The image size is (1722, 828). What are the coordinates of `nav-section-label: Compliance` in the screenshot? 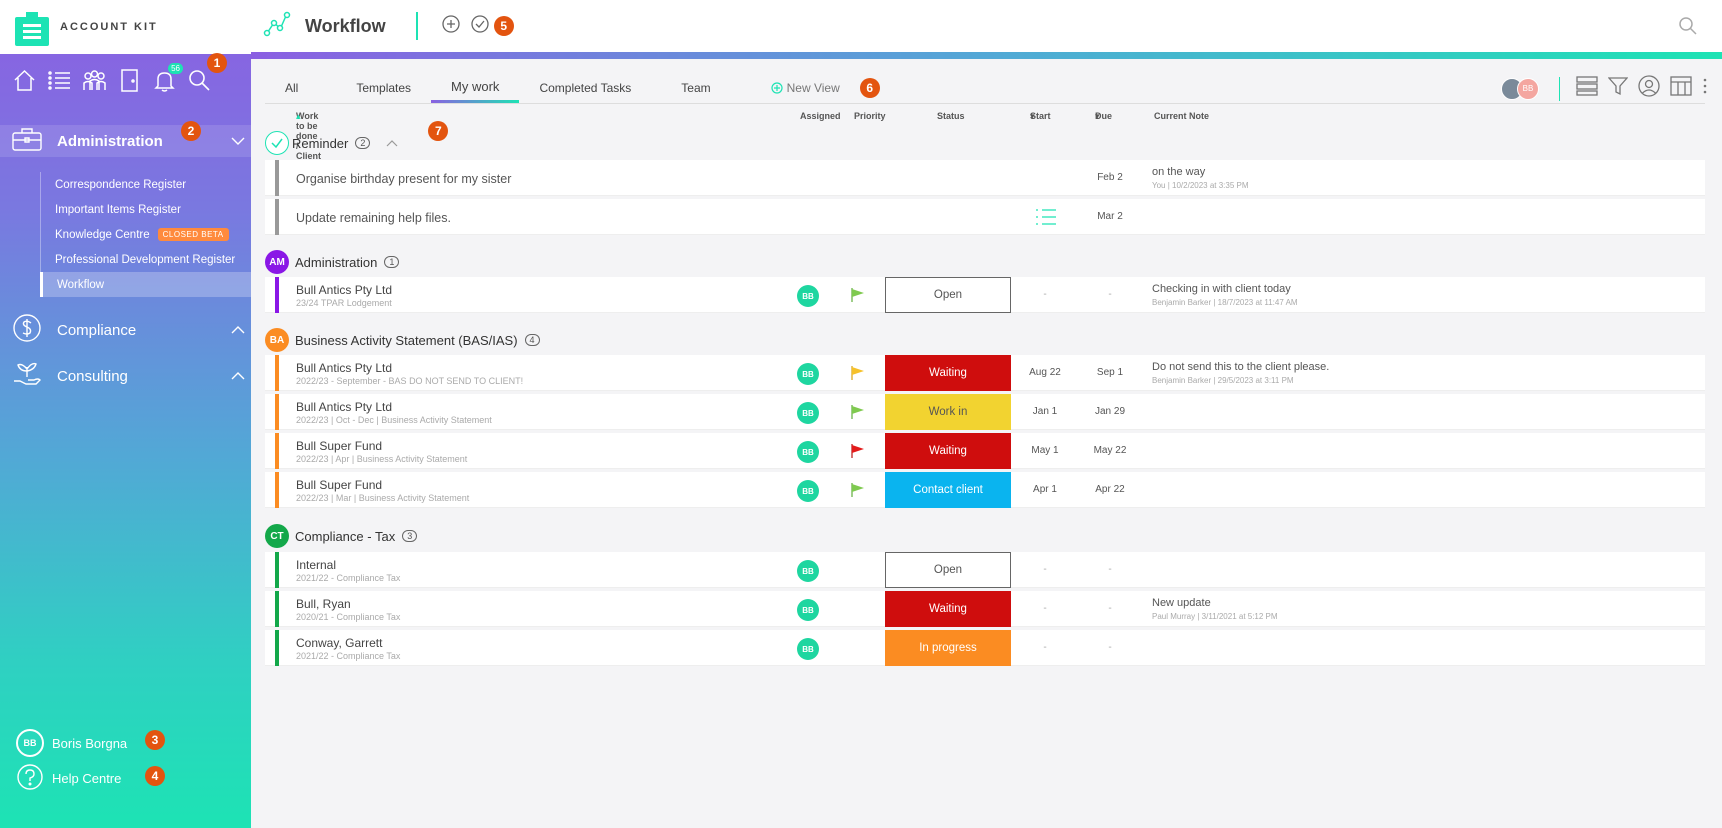 It's located at (97, 330).